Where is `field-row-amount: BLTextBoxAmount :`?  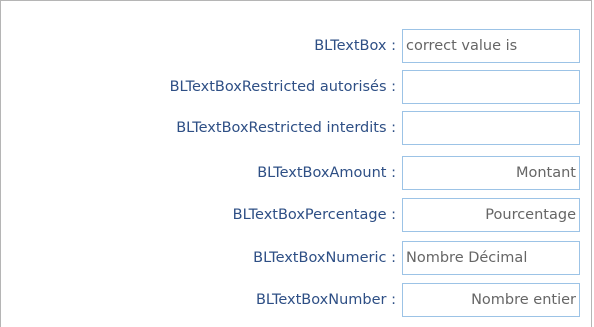
field-row-amount: BLTextBoxAmount : is located at coordinates (297, 173).